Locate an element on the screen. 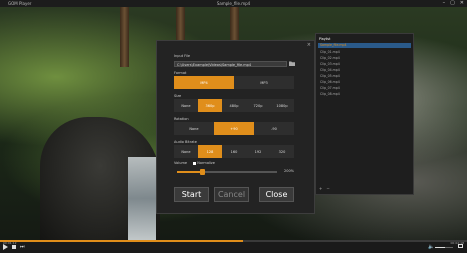 Image resolution: width=467 pixels, height=253 pixels. audio-bitrate-selector: None 128 160 192 320 is located at coordinates (234, 151).